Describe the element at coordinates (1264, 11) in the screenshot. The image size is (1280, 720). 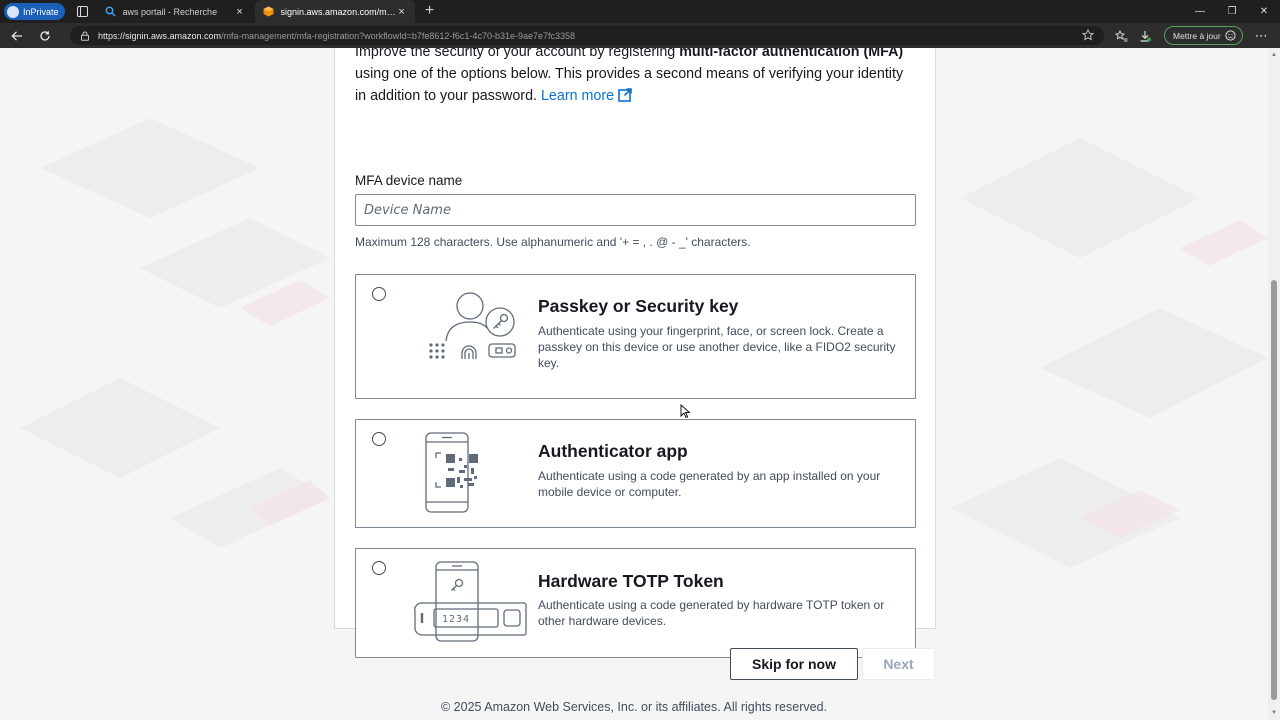
I see `close-window-icon: ✕` at that location.